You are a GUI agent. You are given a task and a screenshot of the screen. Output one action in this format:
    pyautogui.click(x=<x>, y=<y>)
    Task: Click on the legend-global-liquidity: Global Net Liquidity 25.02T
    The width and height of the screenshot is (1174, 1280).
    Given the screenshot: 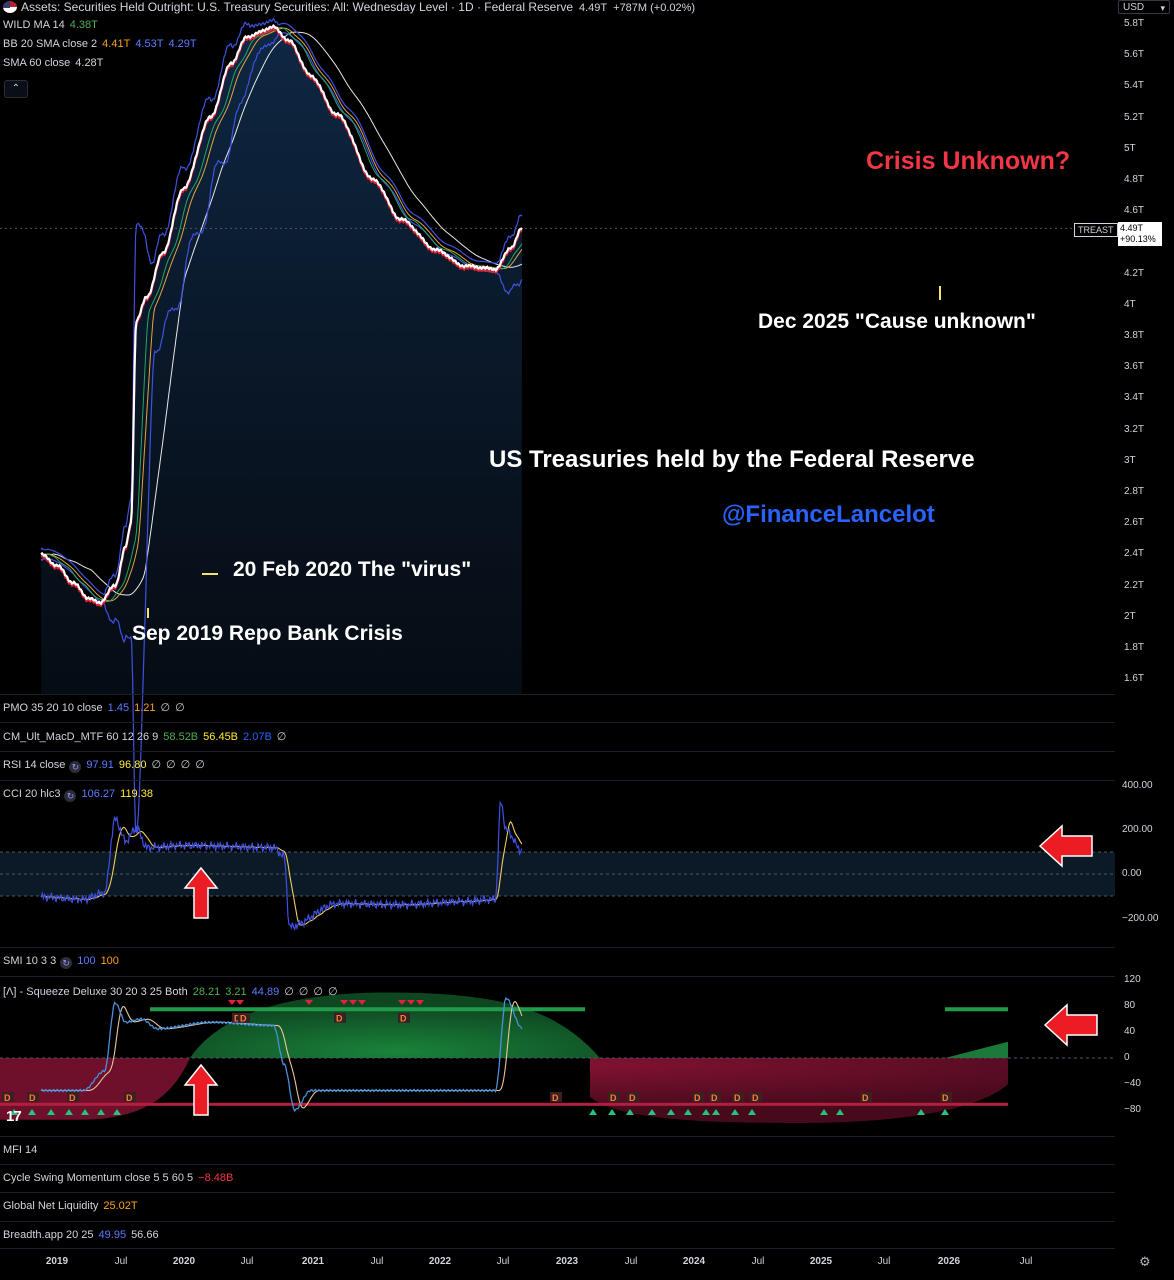 What is the action you would take?
    pyautogui.click(x=70, y=1206)
    